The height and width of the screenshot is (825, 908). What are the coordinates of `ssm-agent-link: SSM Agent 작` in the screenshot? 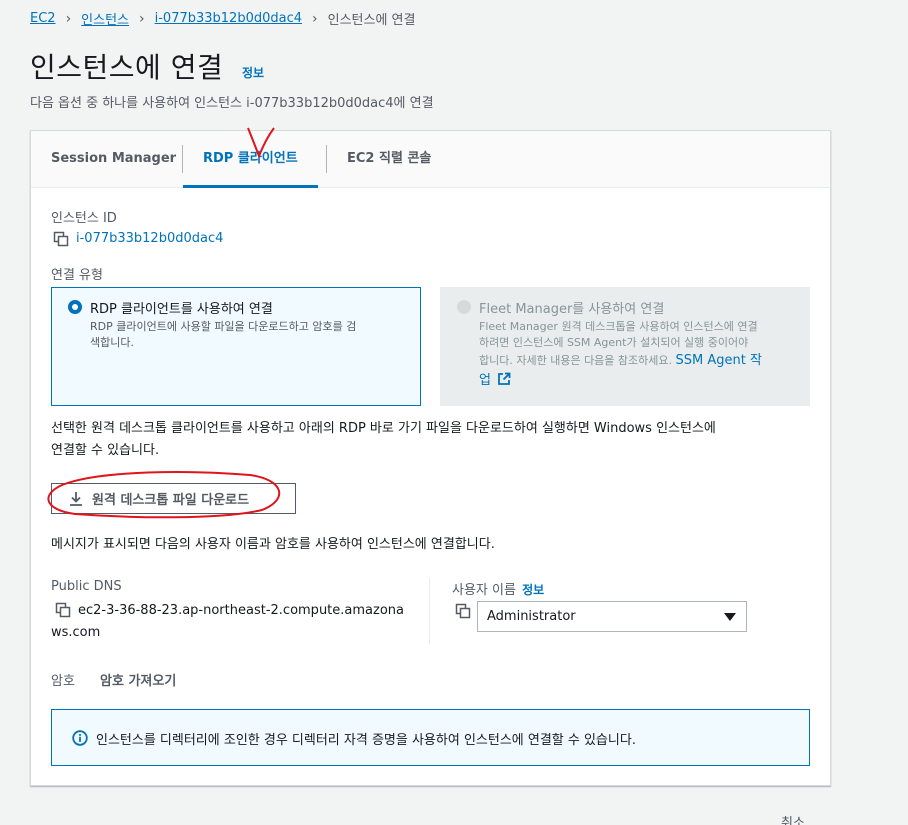 It's located at (719, 360).